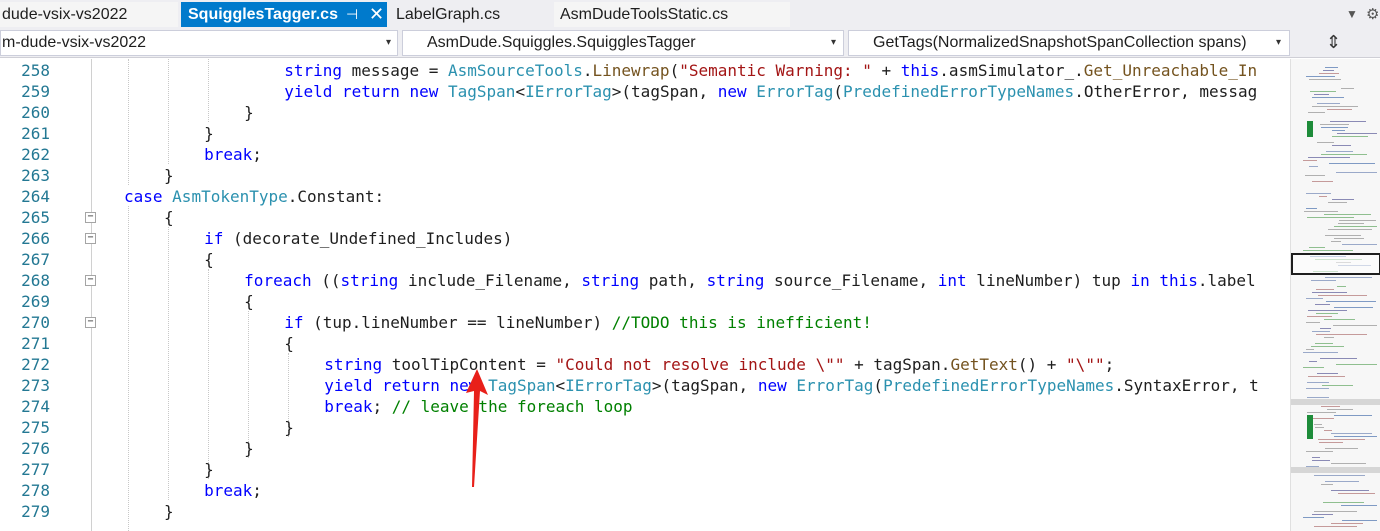 The height and width of the screenshot is (531, 1380). What do you see at coordinates (35, 70) in the screenshot?
I see `line-number: 258` at bounding box center [35, 70].